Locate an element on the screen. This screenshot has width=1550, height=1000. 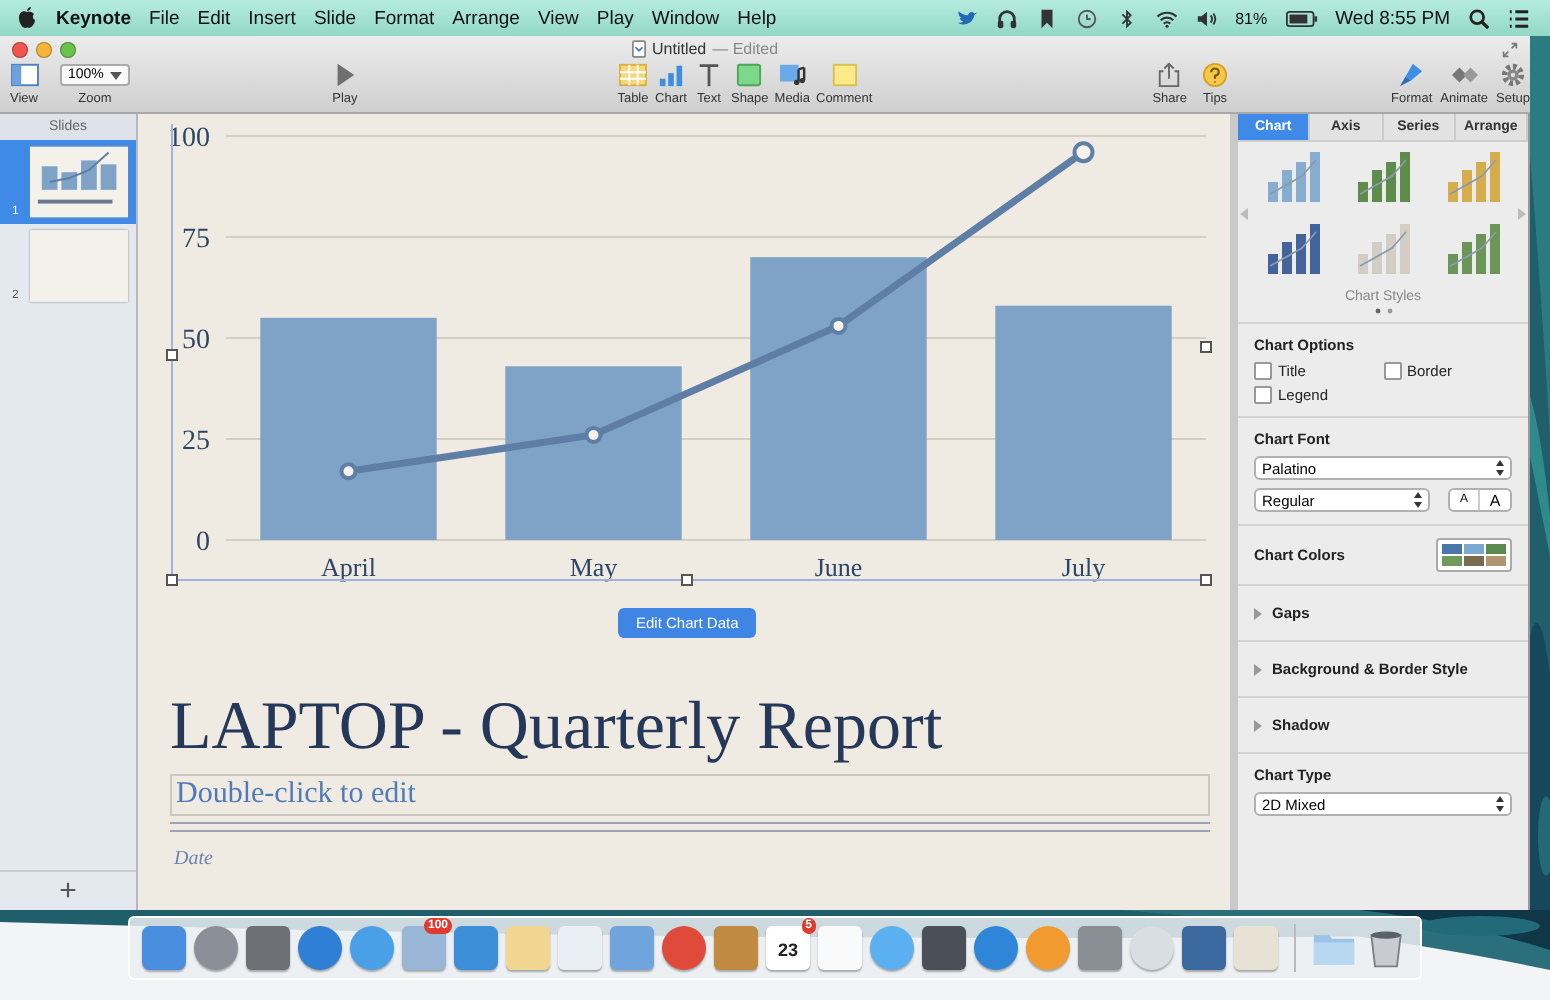
clock: Wed 8:55 PM is located at coordinates (1392, 18).